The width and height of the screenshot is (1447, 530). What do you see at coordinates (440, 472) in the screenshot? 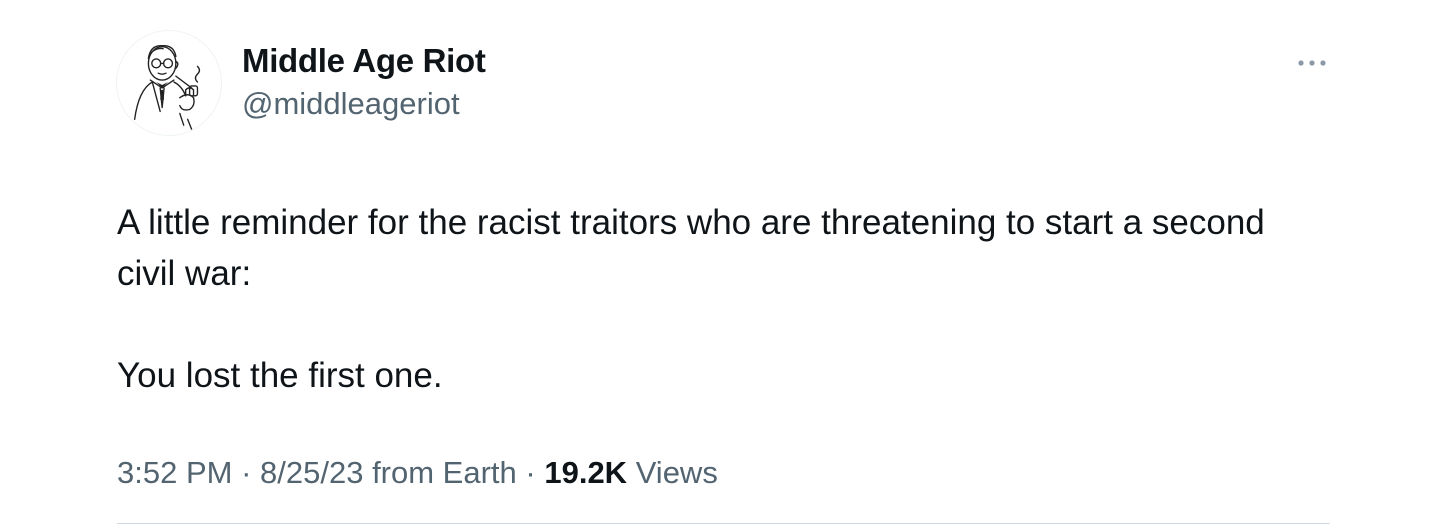
I see `tweet-source: from Earth` at bounding box center [440, 472].